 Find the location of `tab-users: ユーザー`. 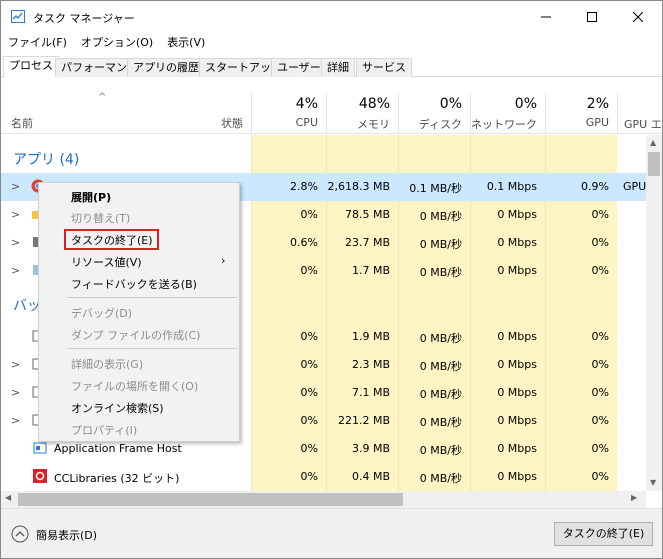

tab-users: ユーザー is located at coordinates (299, 67).